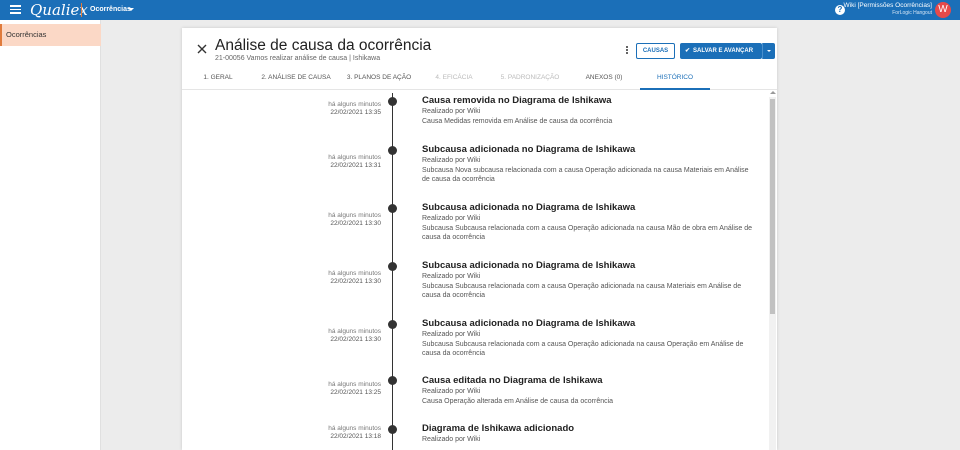 Image resolution: width=960 pixels, height=450 pixels. I want to click on user-company: ForLogic Hangout, so click(912, 13).